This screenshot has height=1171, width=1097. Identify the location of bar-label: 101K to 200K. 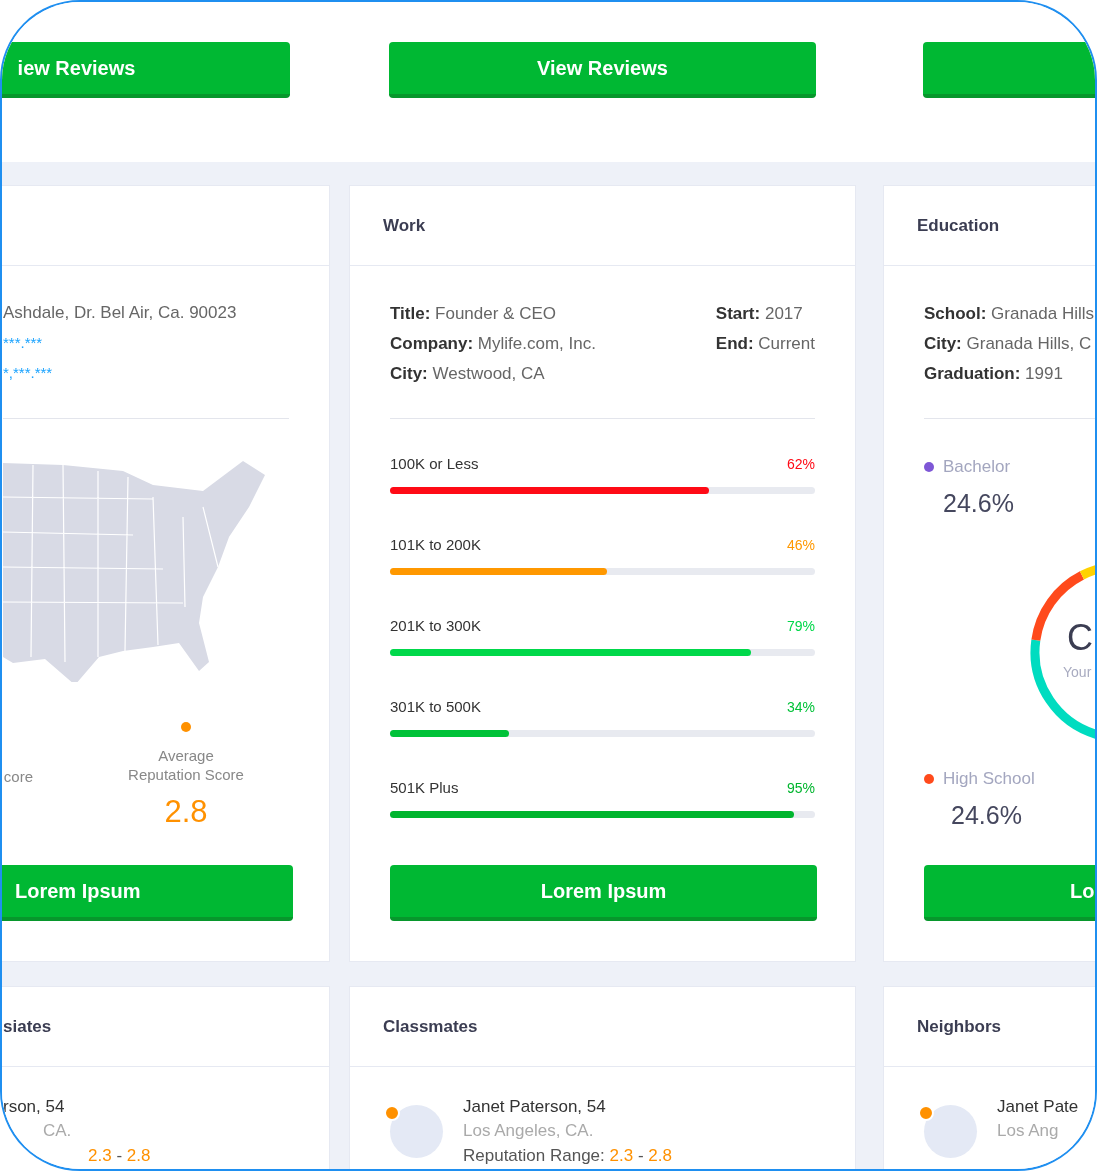
(435, 544).